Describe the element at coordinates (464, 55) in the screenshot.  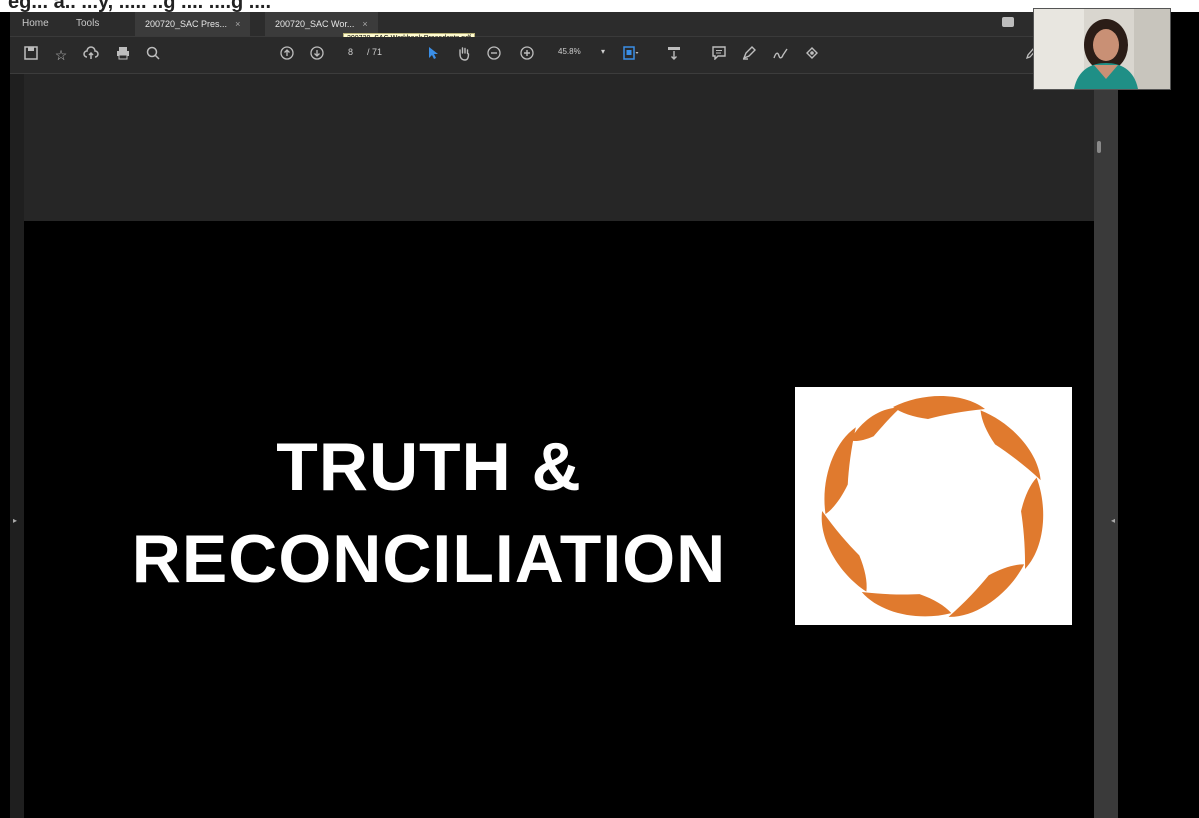
I see `hand-tool-icon` at that location.